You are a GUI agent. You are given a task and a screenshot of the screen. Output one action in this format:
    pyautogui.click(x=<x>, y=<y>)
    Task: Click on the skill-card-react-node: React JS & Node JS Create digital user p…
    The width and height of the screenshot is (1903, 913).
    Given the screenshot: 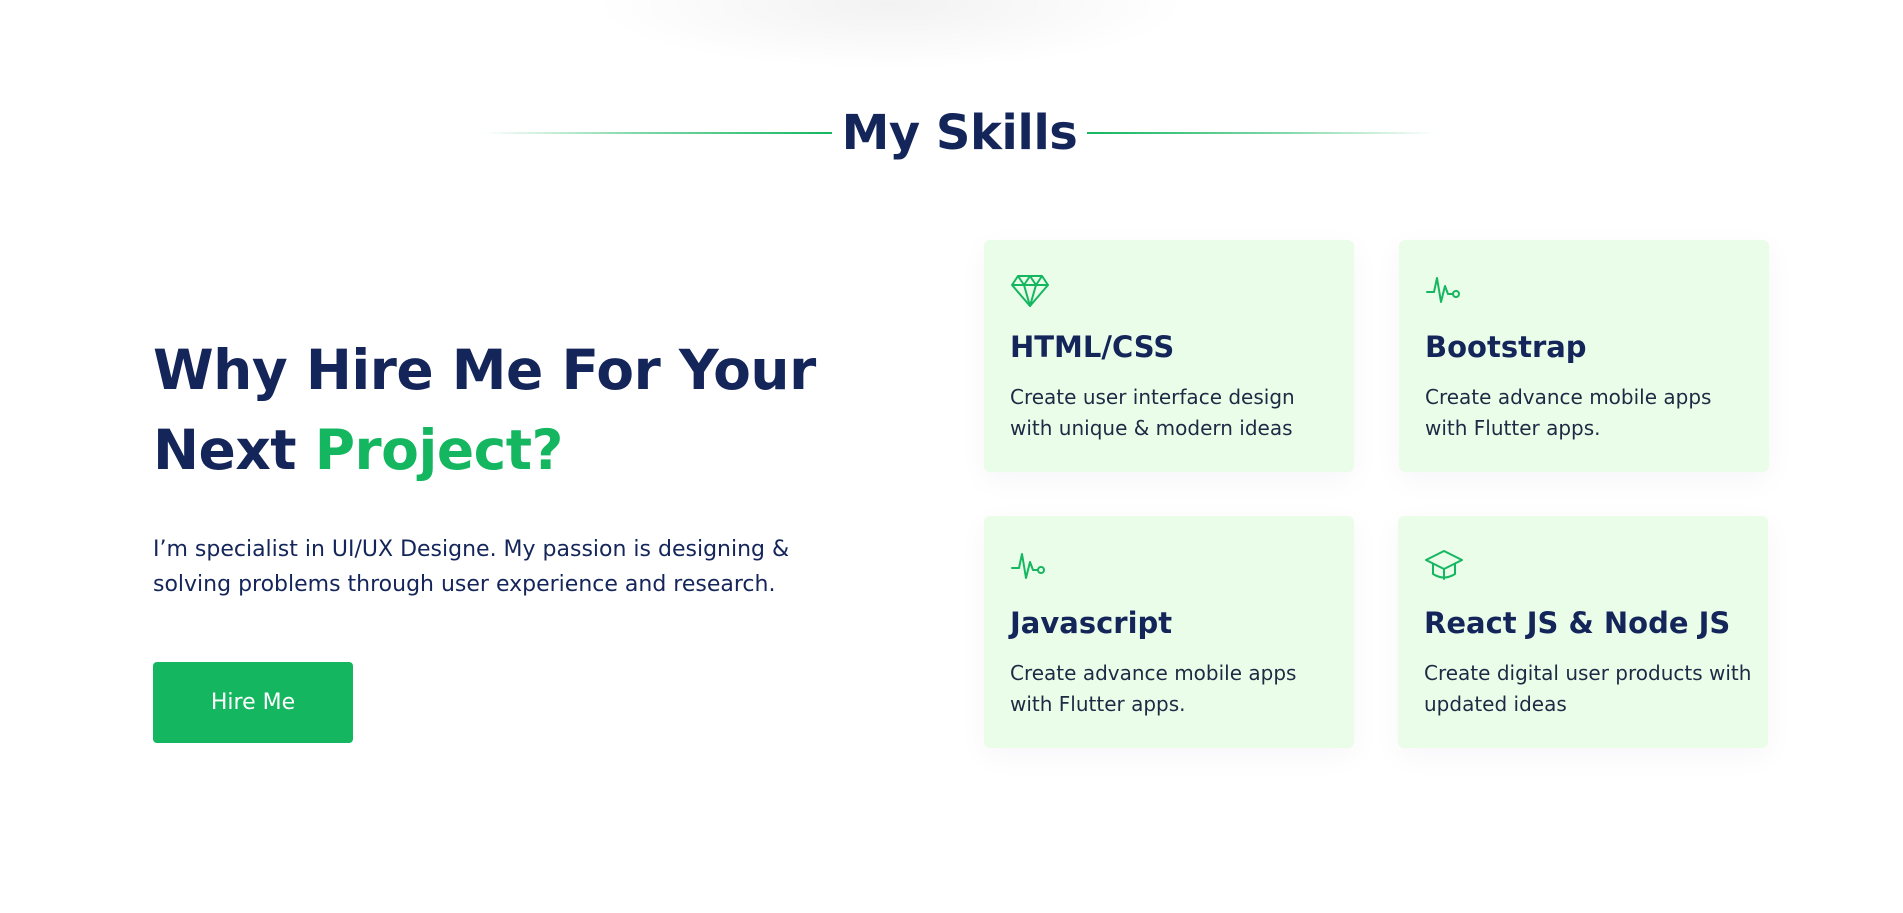 What is the action you would take?
    pyautogui.click(x=1583, y=632)
    